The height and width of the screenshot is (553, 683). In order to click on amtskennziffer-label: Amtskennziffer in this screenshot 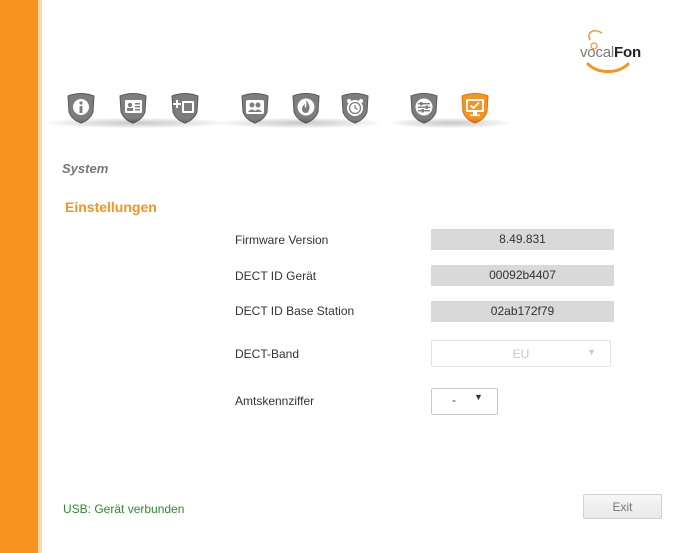, I will do `click(275, 401)`.